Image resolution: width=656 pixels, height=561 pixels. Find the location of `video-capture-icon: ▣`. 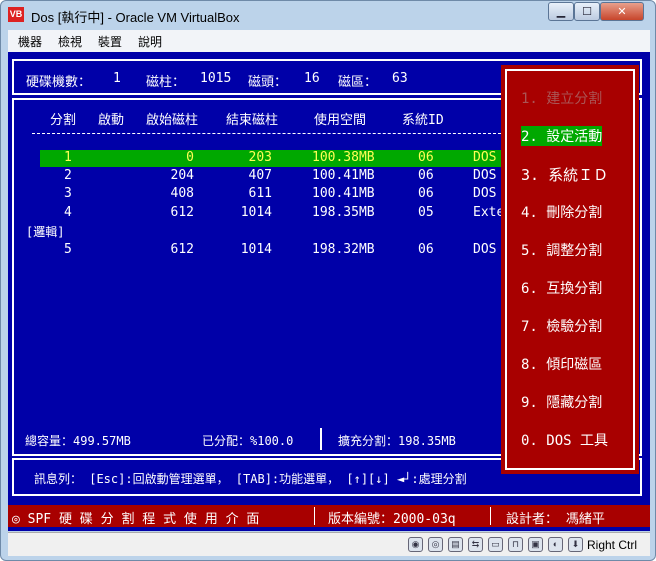

video-capture-icon: ▣ is located at coordinates (535, 544).